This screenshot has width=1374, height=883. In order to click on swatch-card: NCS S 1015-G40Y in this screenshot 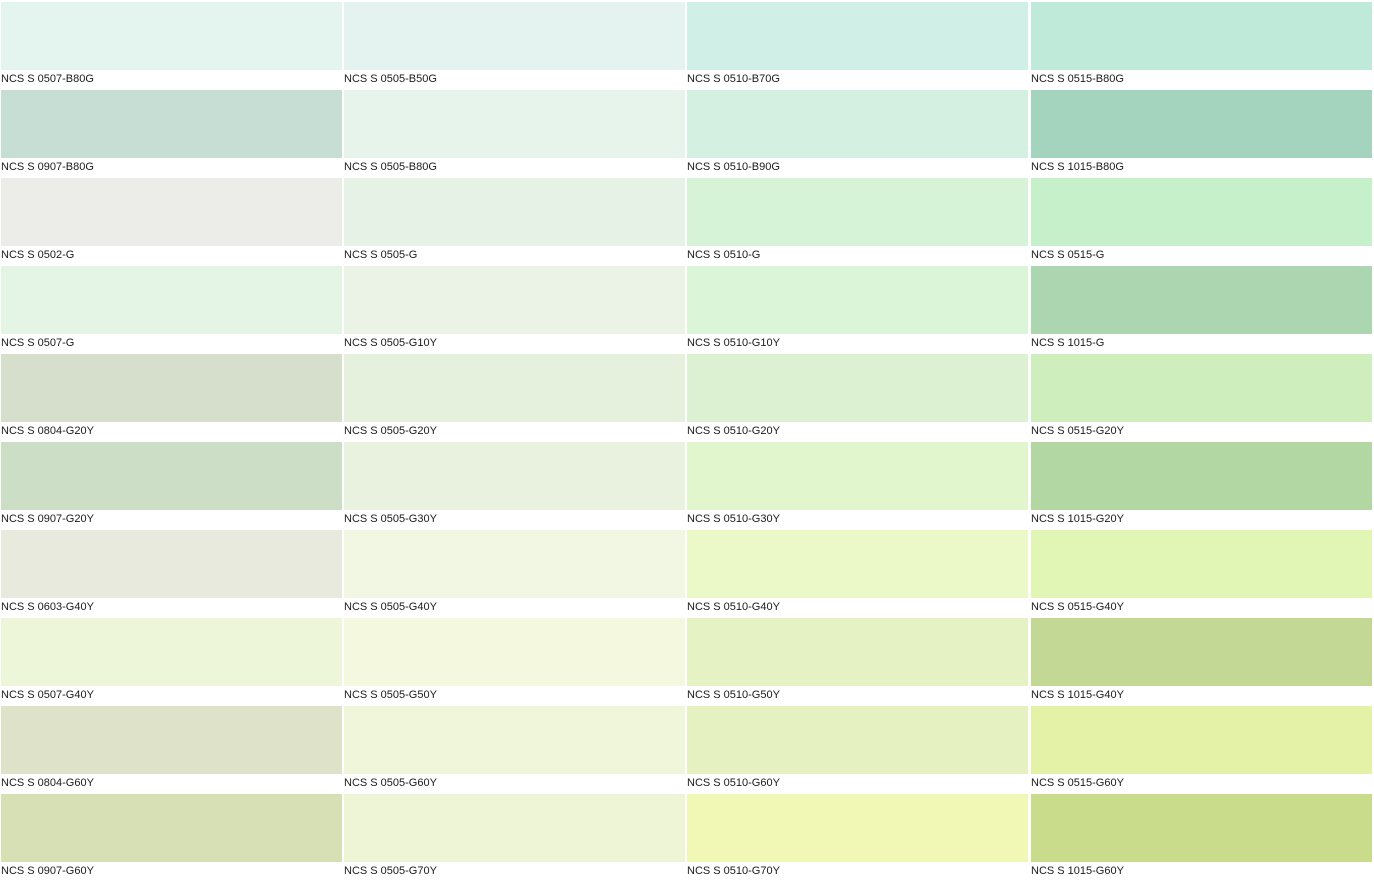, I will do `click(1201, 660)`.